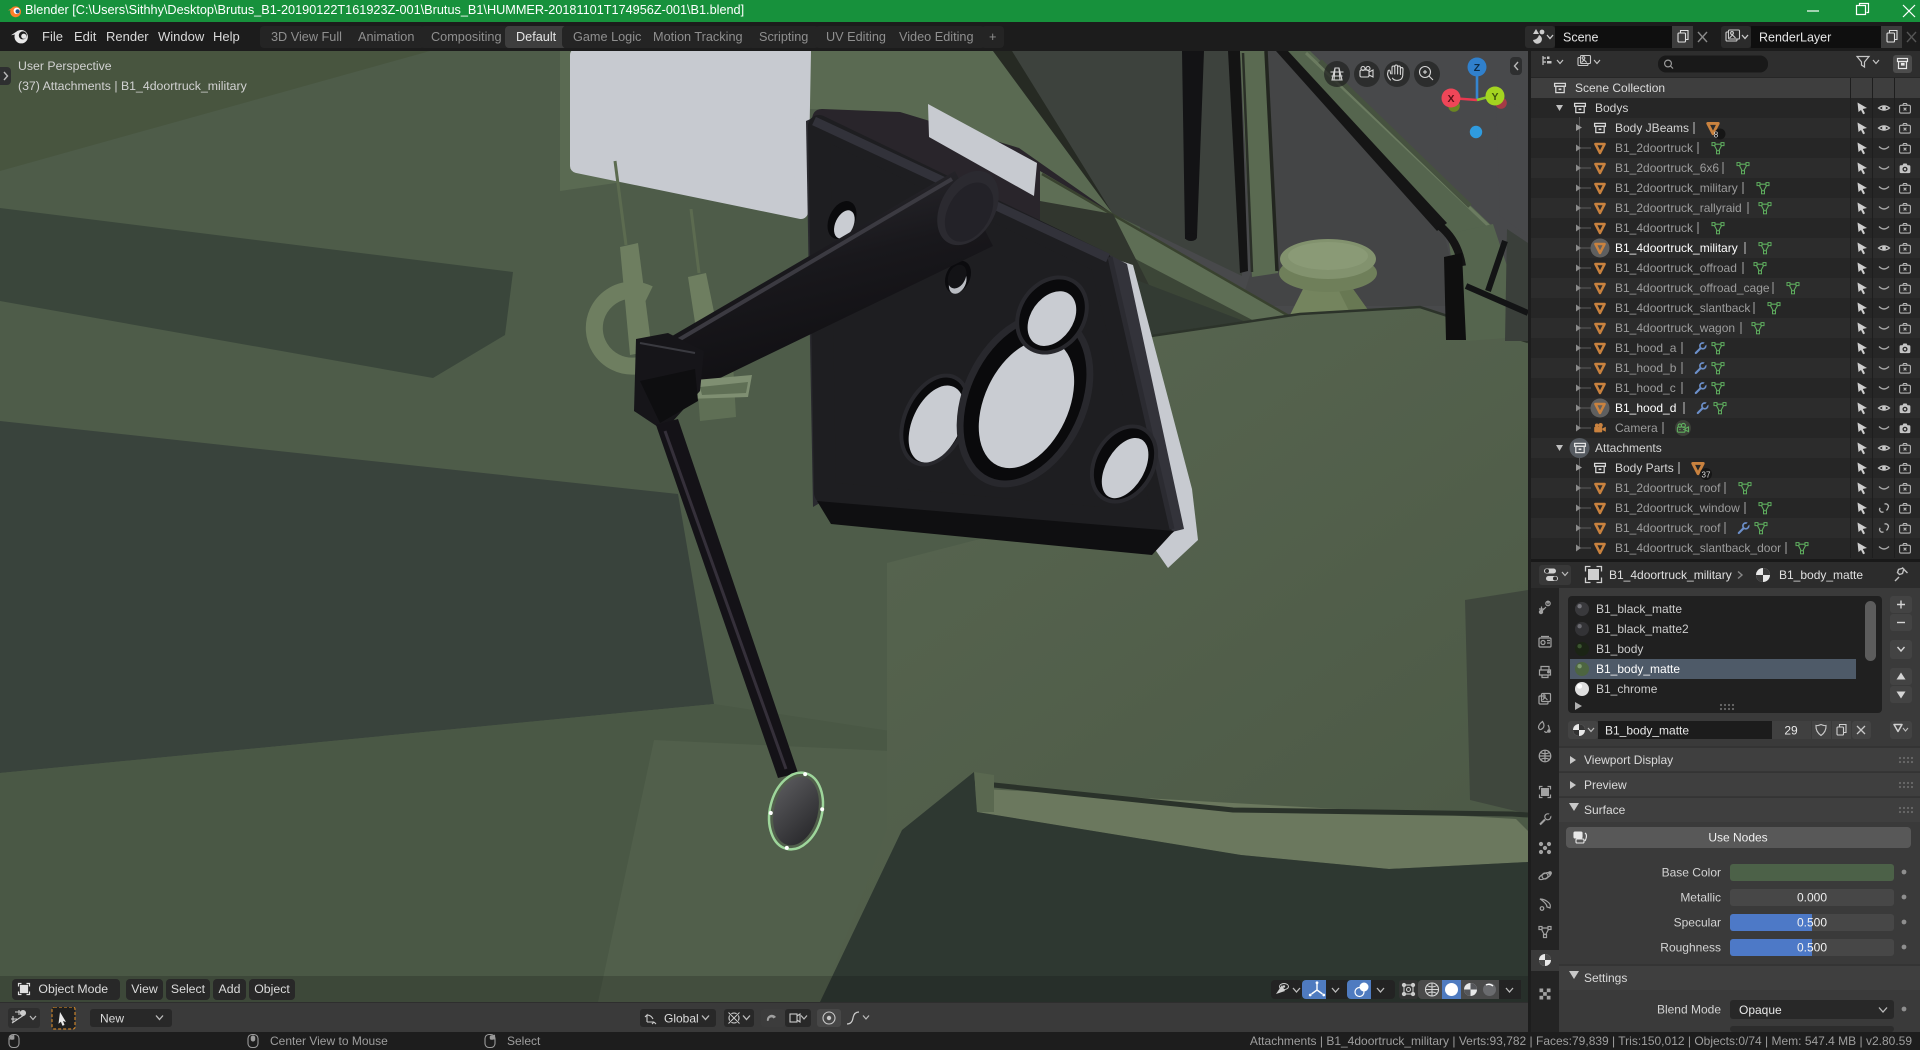 The height and width of the screenshot is (1050, 1920). What do you see at coordinates (1716, 135) in the screenshot?
I see `svg-text: 8` at bounding box center [1716, 135].